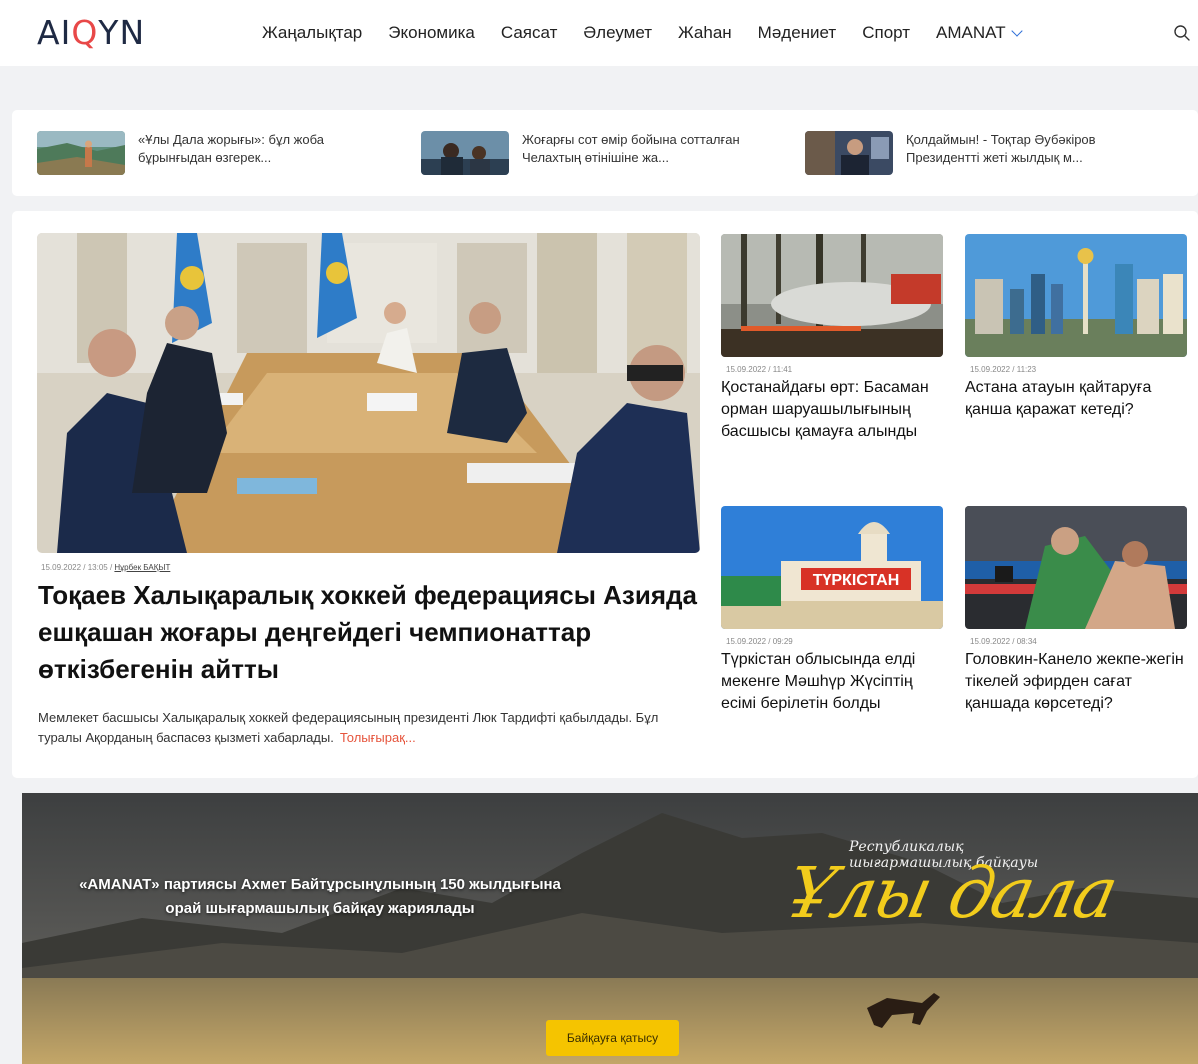  What do you see at coordinates (856, 580) in the screenshot?
I see `svg-text: ТҮРКІСТАН` at bounding box center [856, 580].